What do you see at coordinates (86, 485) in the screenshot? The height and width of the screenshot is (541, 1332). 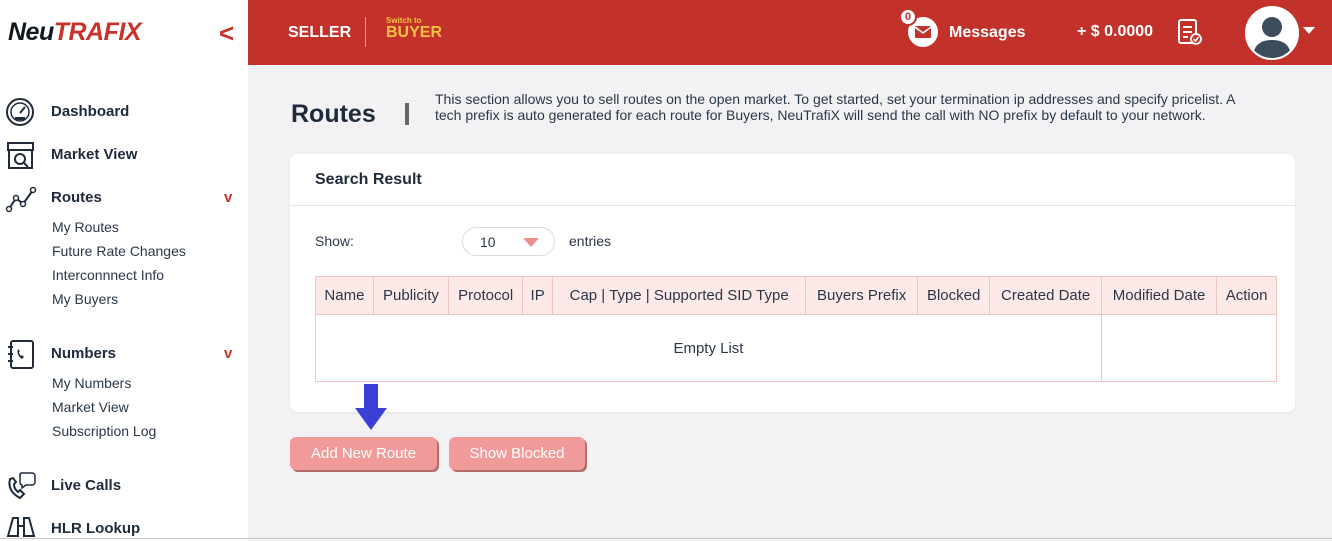 I see `sidebar-item-label: Live Calls` at bounding box center [86, 485].